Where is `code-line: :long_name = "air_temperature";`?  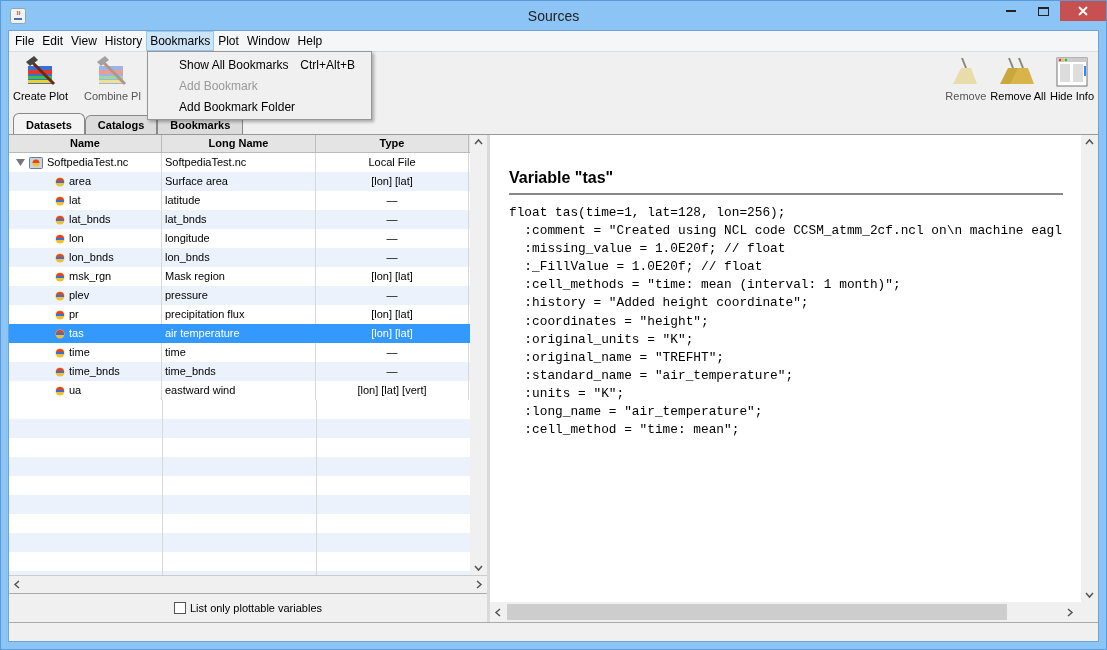 code-line: :long_name = "air_temperature"; is located at coordinates (643, 412).